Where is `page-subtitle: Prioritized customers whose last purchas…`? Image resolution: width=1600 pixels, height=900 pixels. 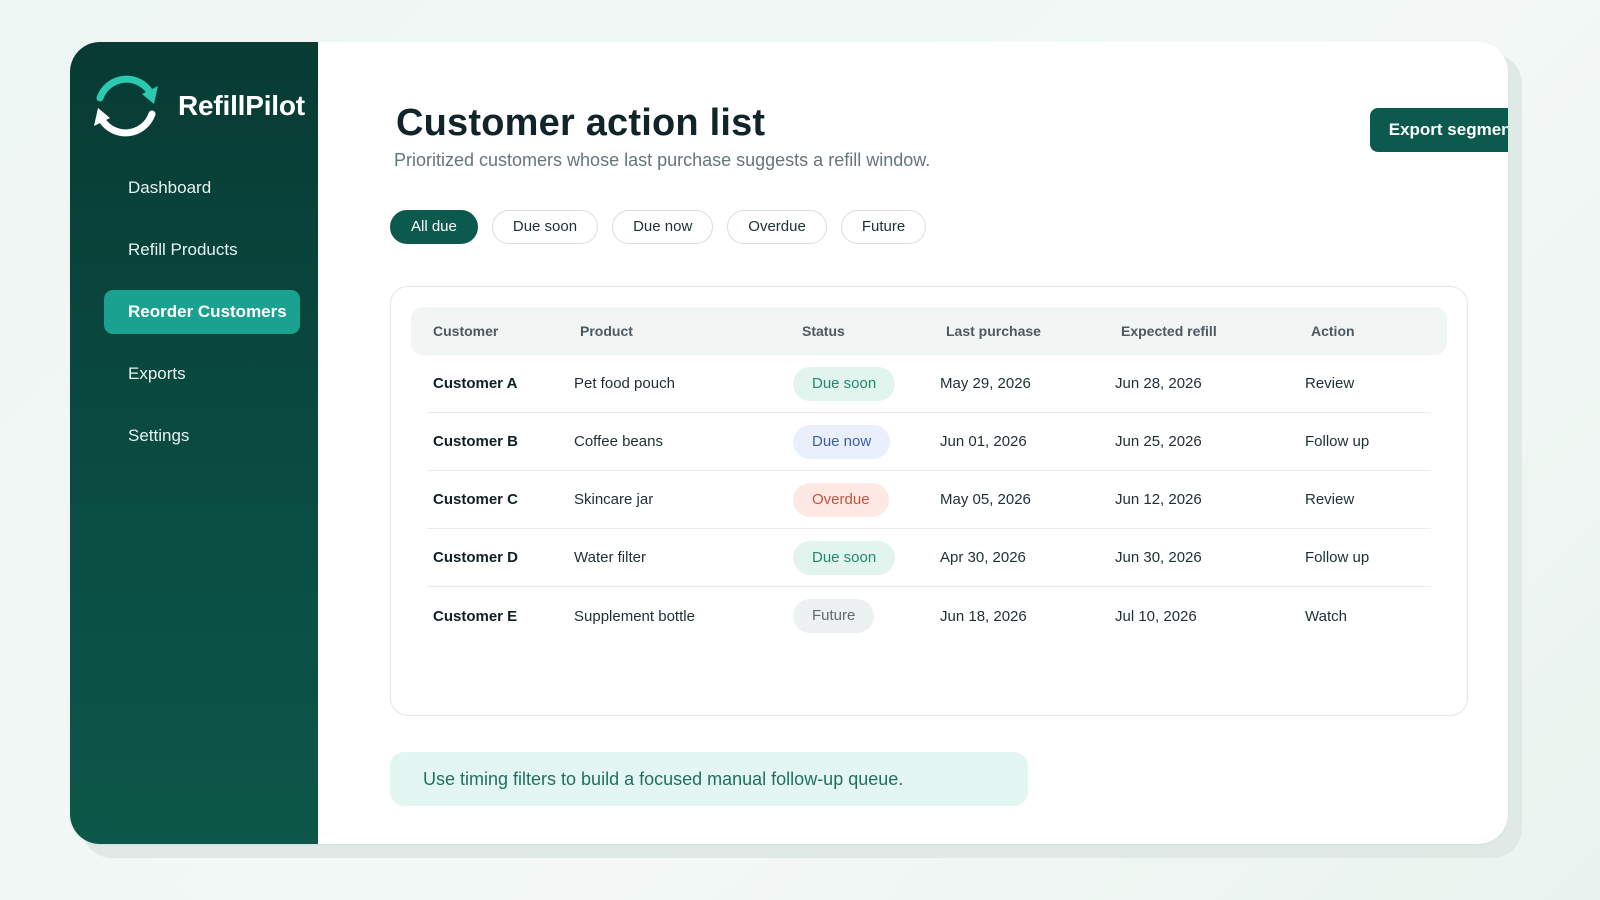 page-subtitle: Prioritized customers whose last purchas… is located at coordinates (662, 160).